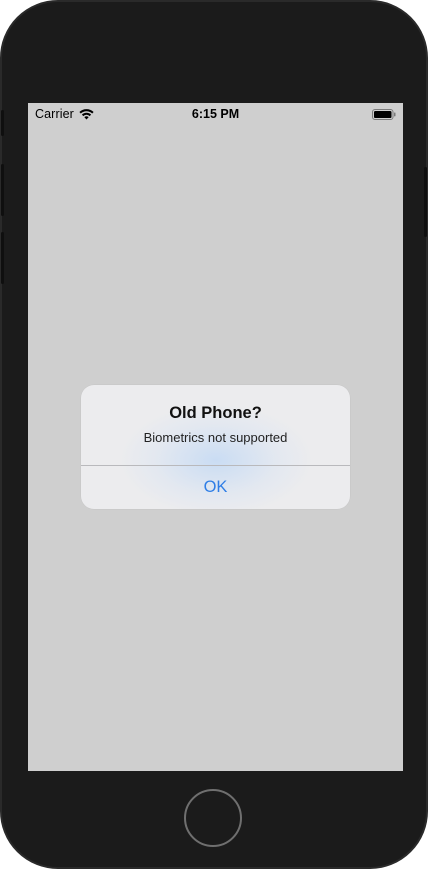 This screenshot has width=428, height=869. What do you see at coordinates (384, 114) in the screenshot?
I see `battery-icon` at bounding box center [384, 114].